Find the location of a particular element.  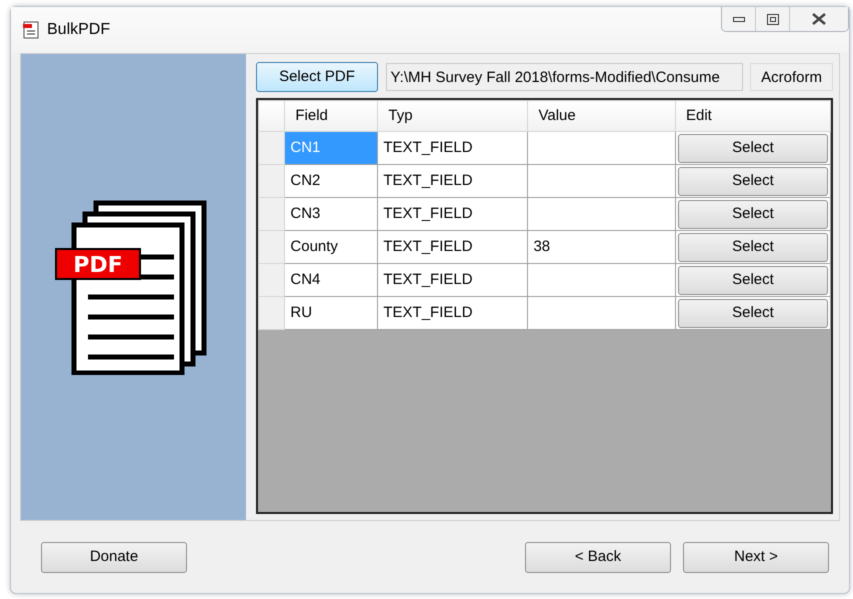

file-path-field: Y:\MH Survey Fall 2018\forms-Modified\Consume is located at coordinates (564, 77).